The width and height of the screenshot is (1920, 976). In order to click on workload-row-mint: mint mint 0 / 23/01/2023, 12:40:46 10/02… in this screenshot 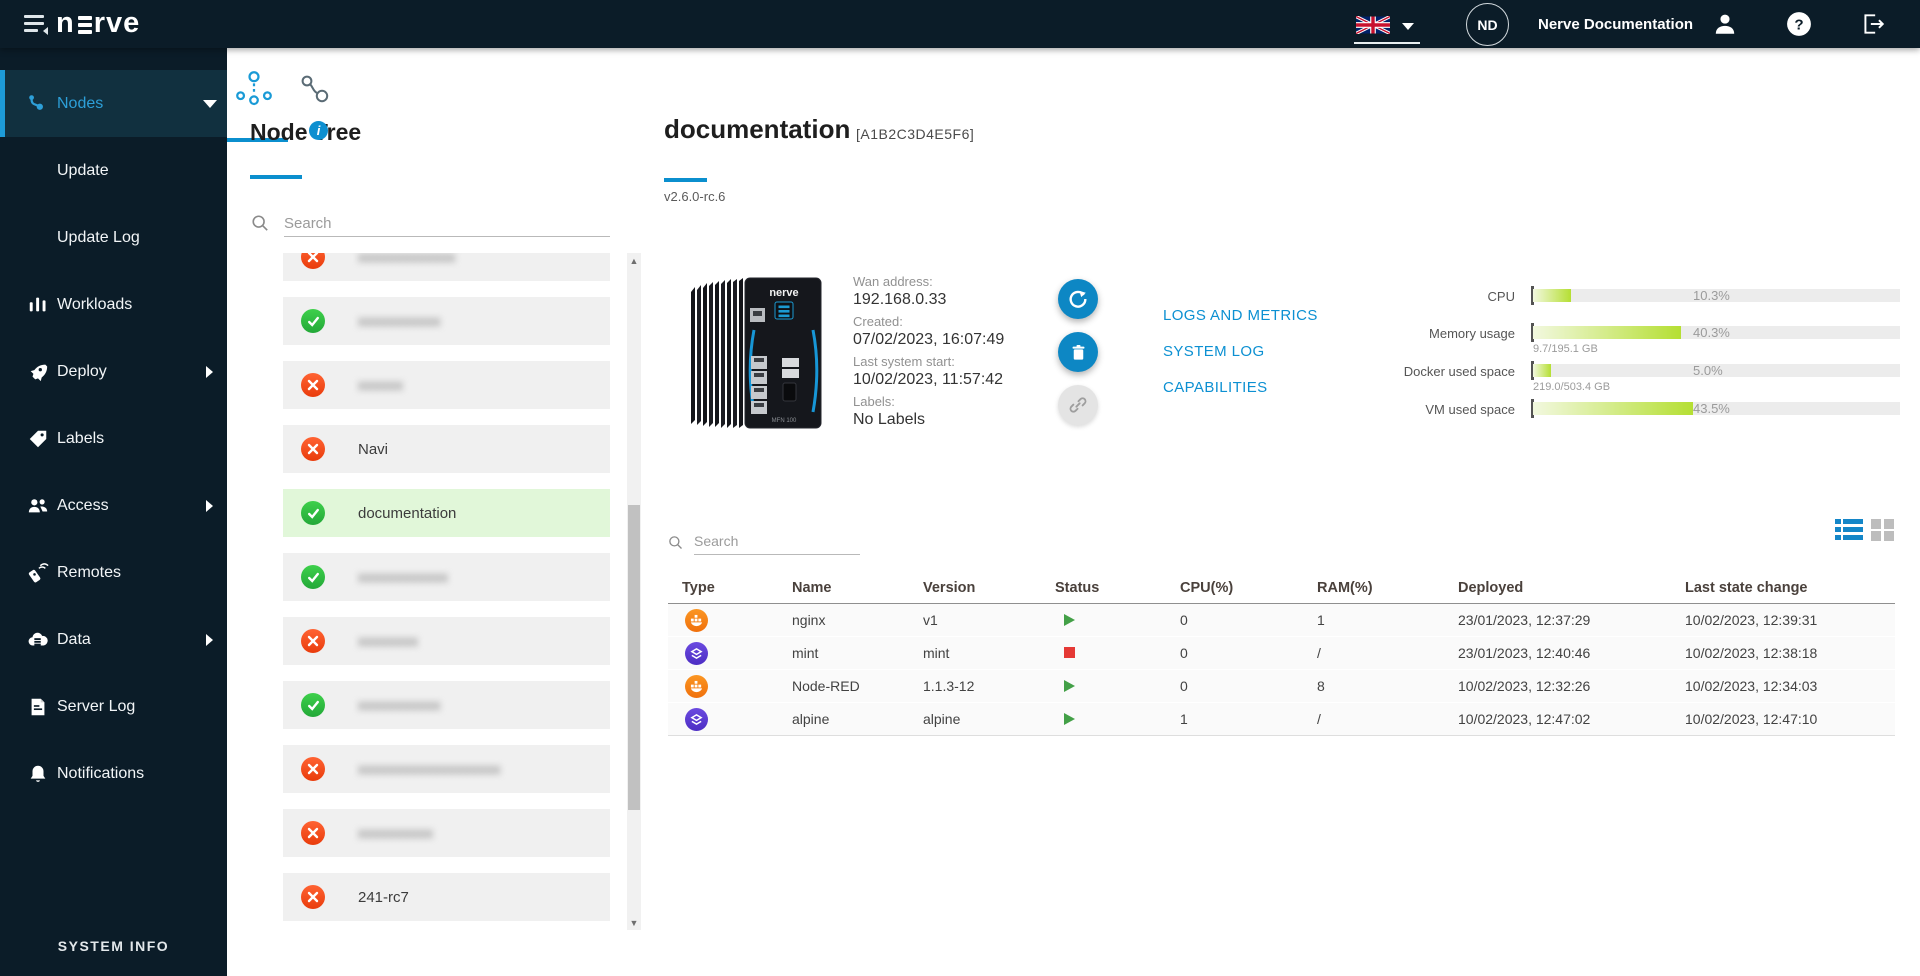, I will do `click(1281, 653)`.